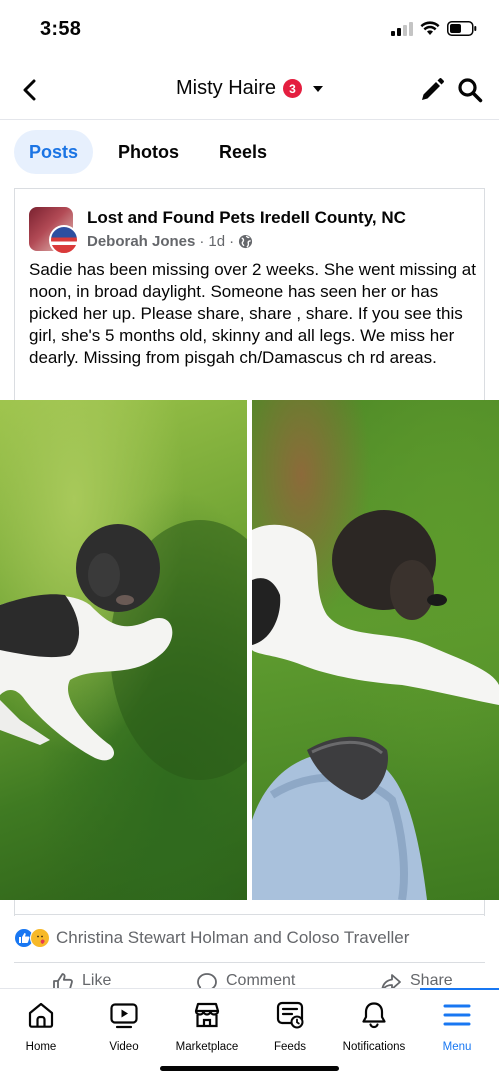 This screenshot has height=1080, width=499. What do you see at coordinates (402, 28) in the screenshot?
I see `cellular-signal-icon` at bounding box center [402, 28].